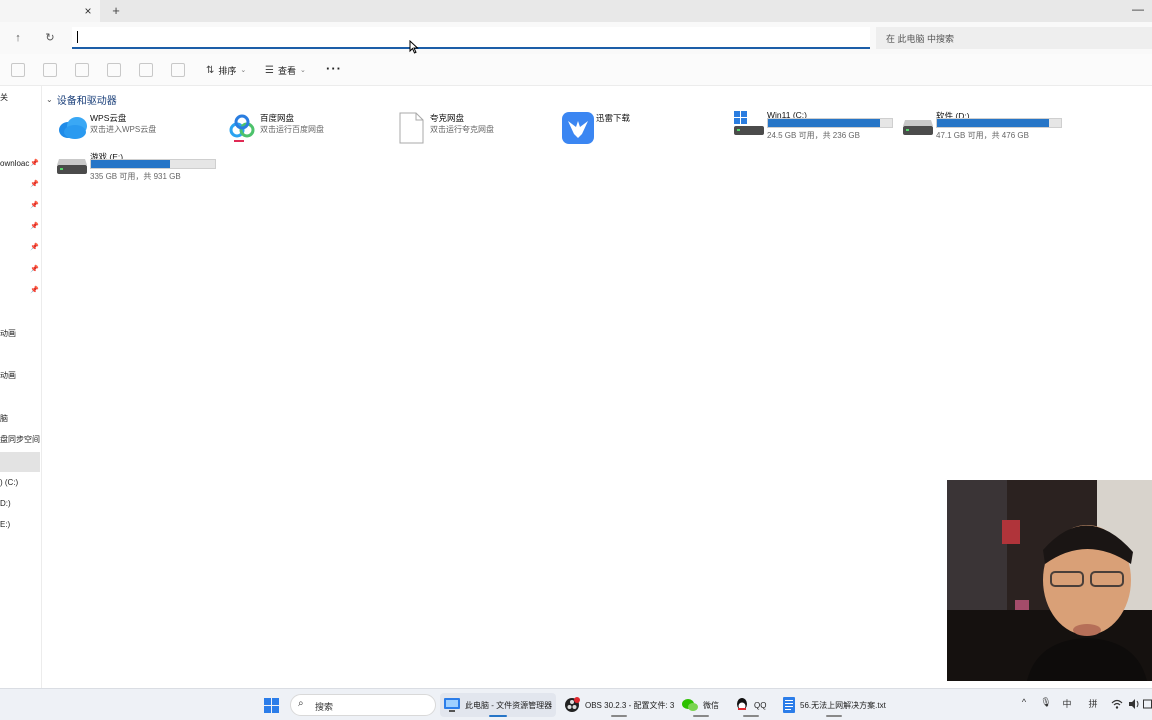 This screenshot has width=1152, height=720. What do you see at coordinates (411, 128) in the screenshot?
I see `file-icon` at bounding box center [411, 128].